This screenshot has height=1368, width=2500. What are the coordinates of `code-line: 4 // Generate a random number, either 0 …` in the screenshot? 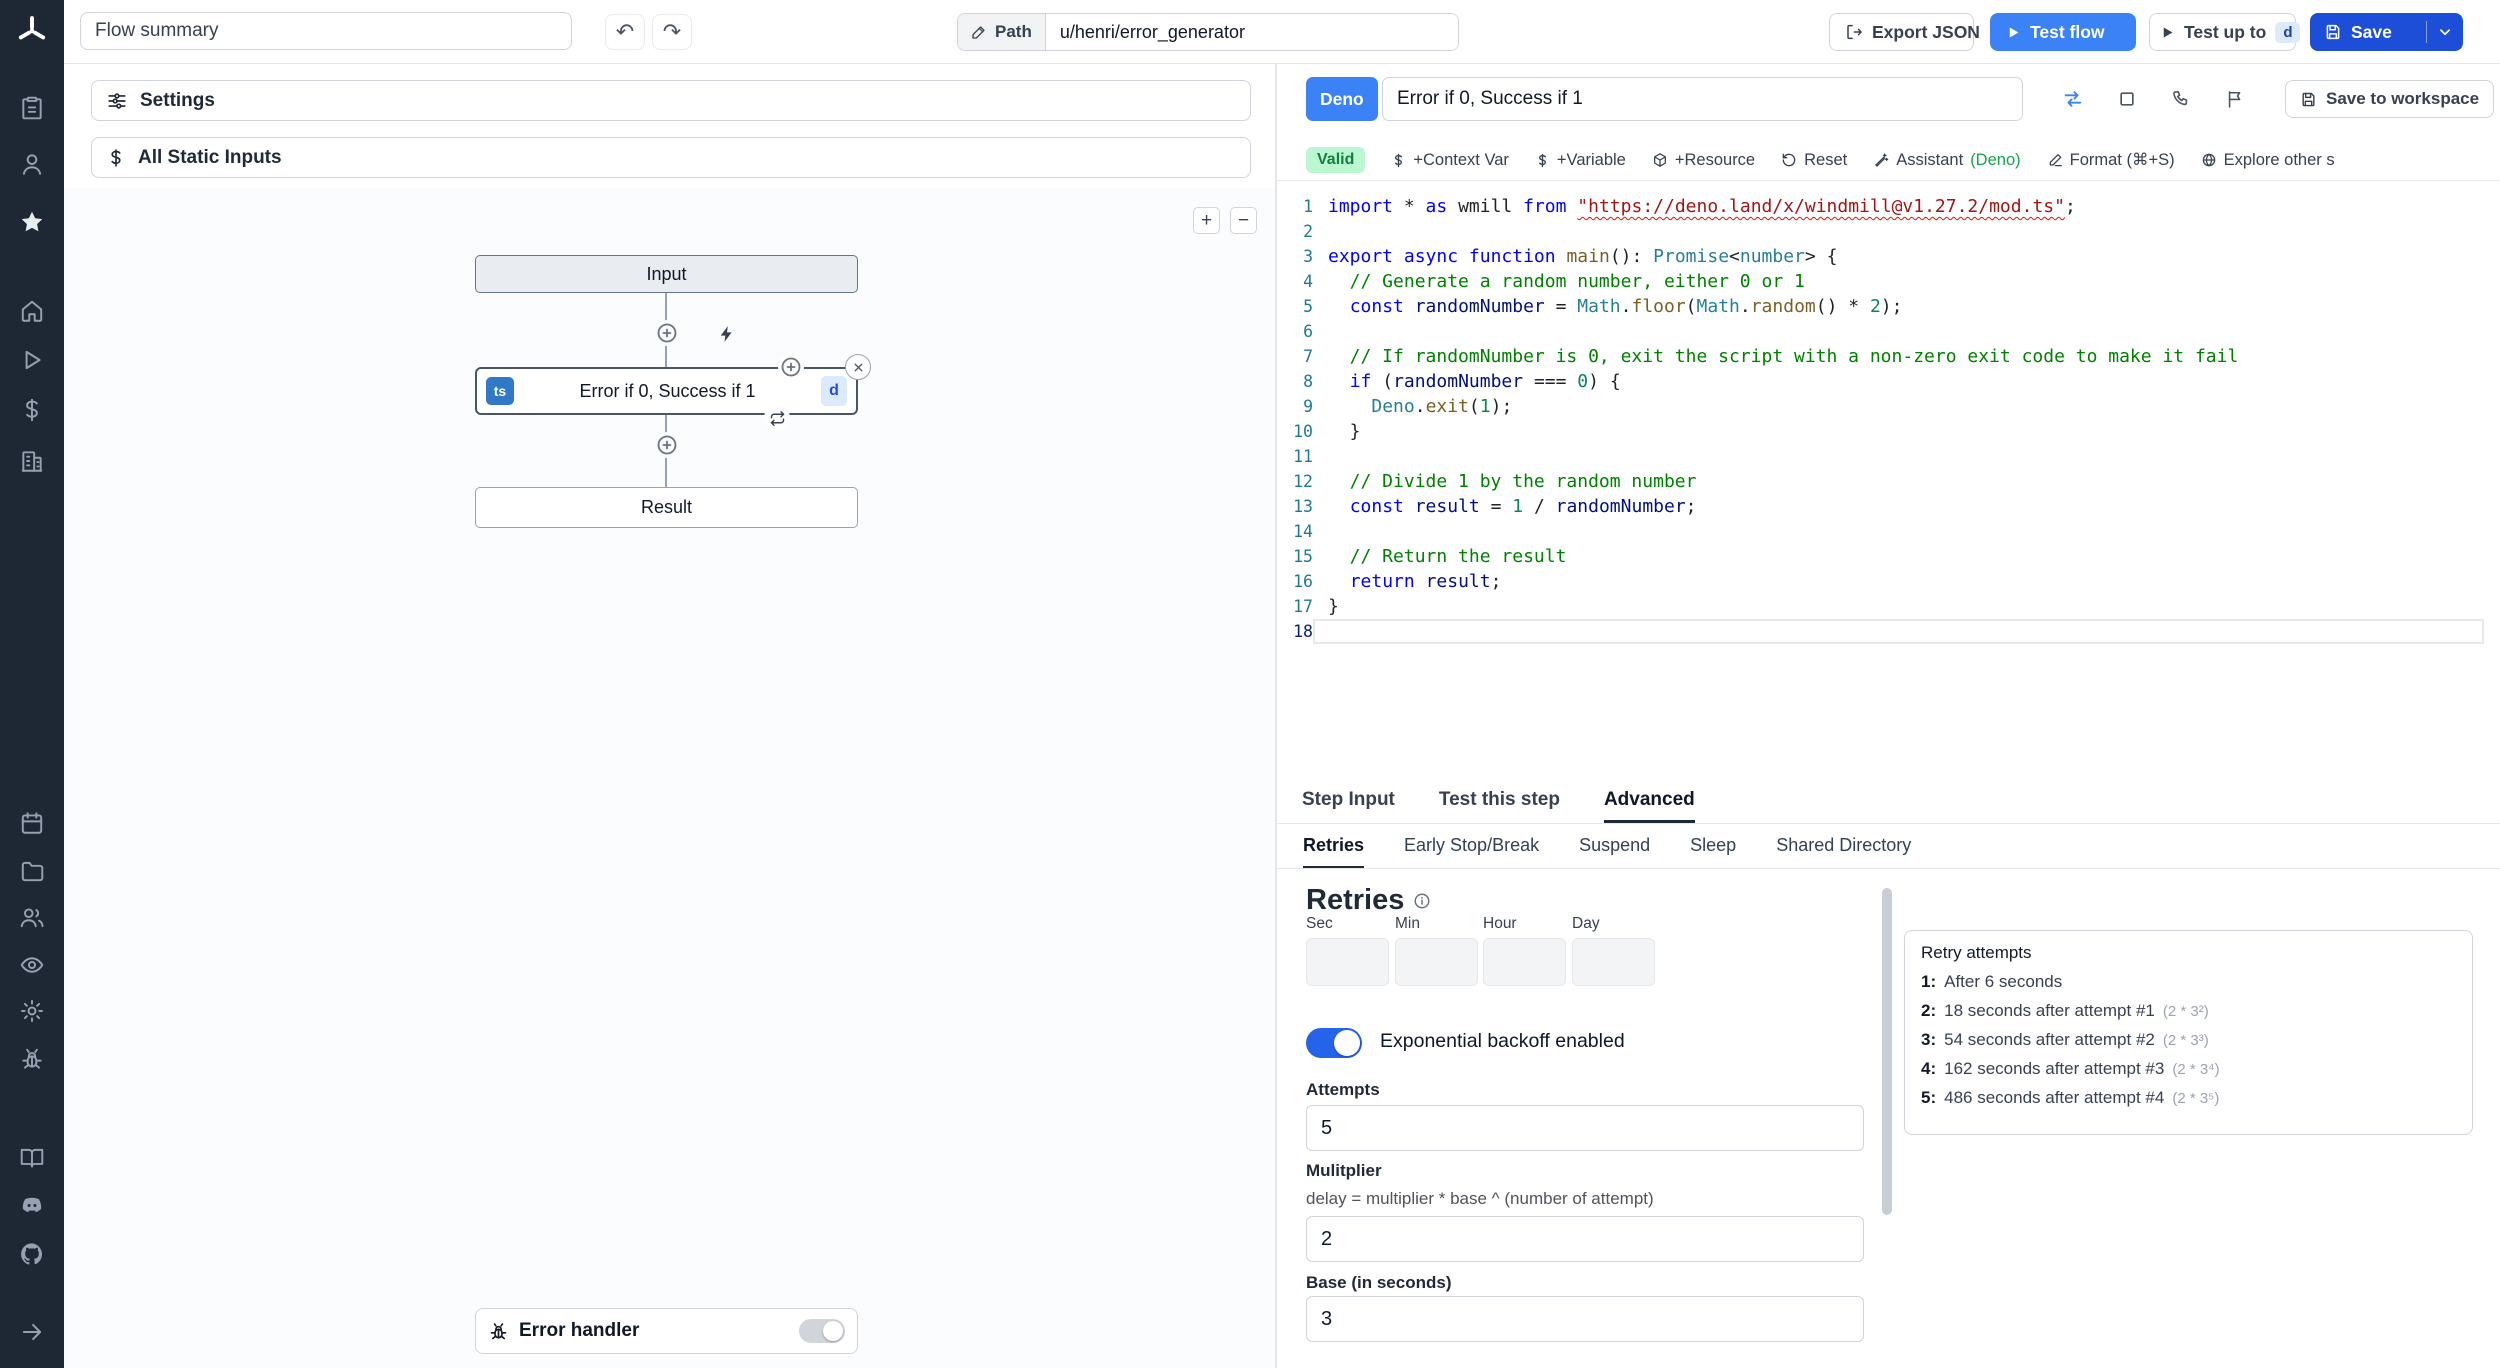 It's located at (1888, 281).